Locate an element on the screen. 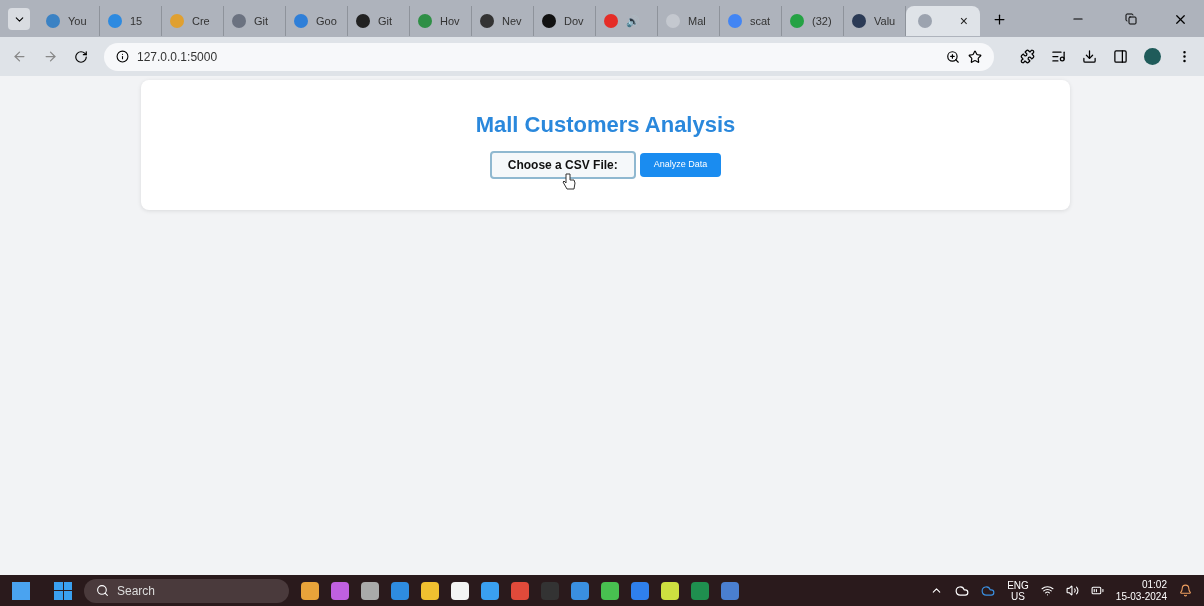  address-bar: 127.0.0.1:5000 is located at coordinates (549, 56).